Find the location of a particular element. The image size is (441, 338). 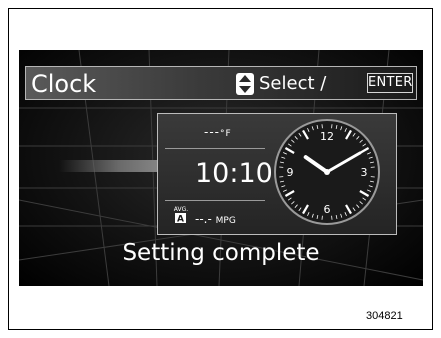

clock-numeral-12: 12 is located at coordinates (327, 136).